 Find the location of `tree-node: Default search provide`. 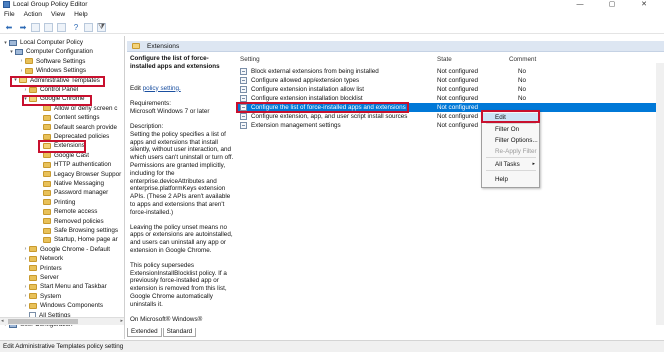

tree-node: Default search provide is located at coordinates (76, 127).